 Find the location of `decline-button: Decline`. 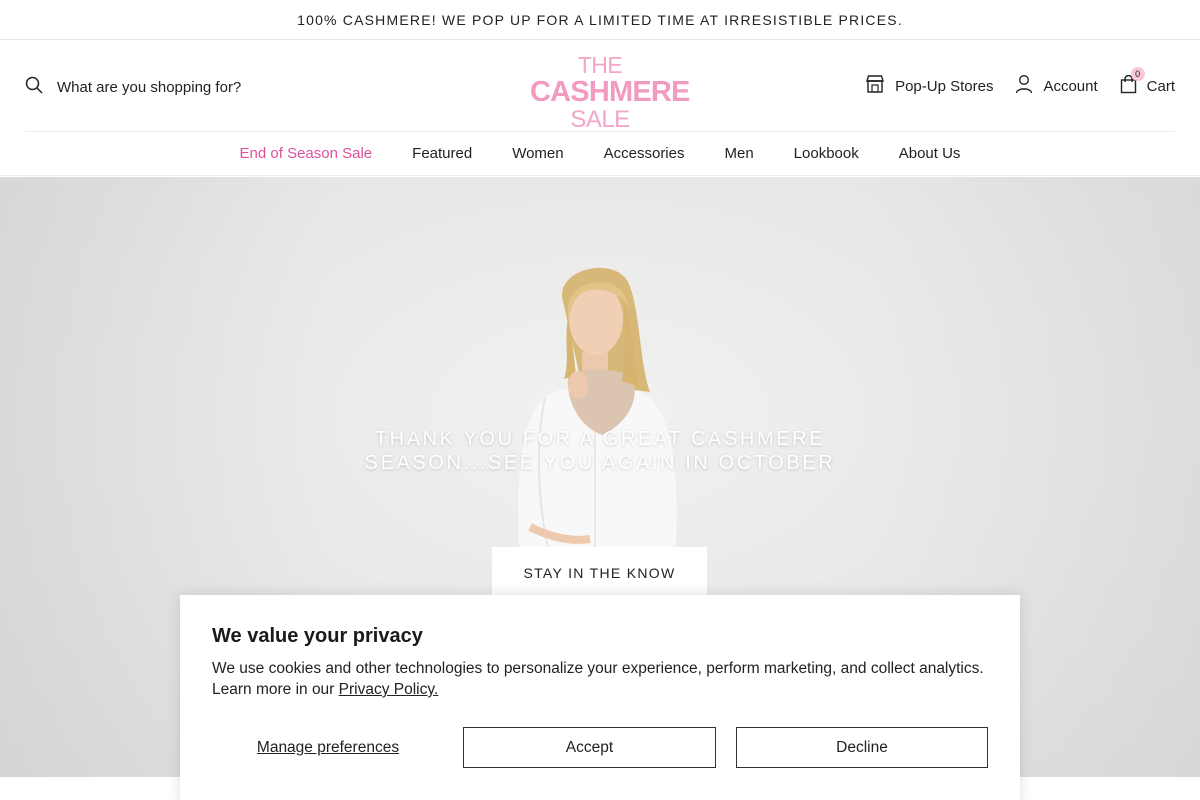

decline-button: Decline is located at coordinates (862, 747).